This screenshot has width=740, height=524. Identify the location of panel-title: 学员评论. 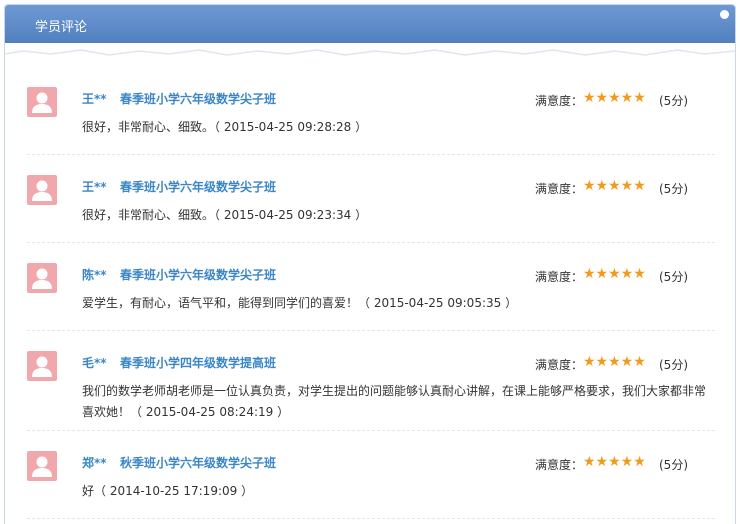
(61, 27).